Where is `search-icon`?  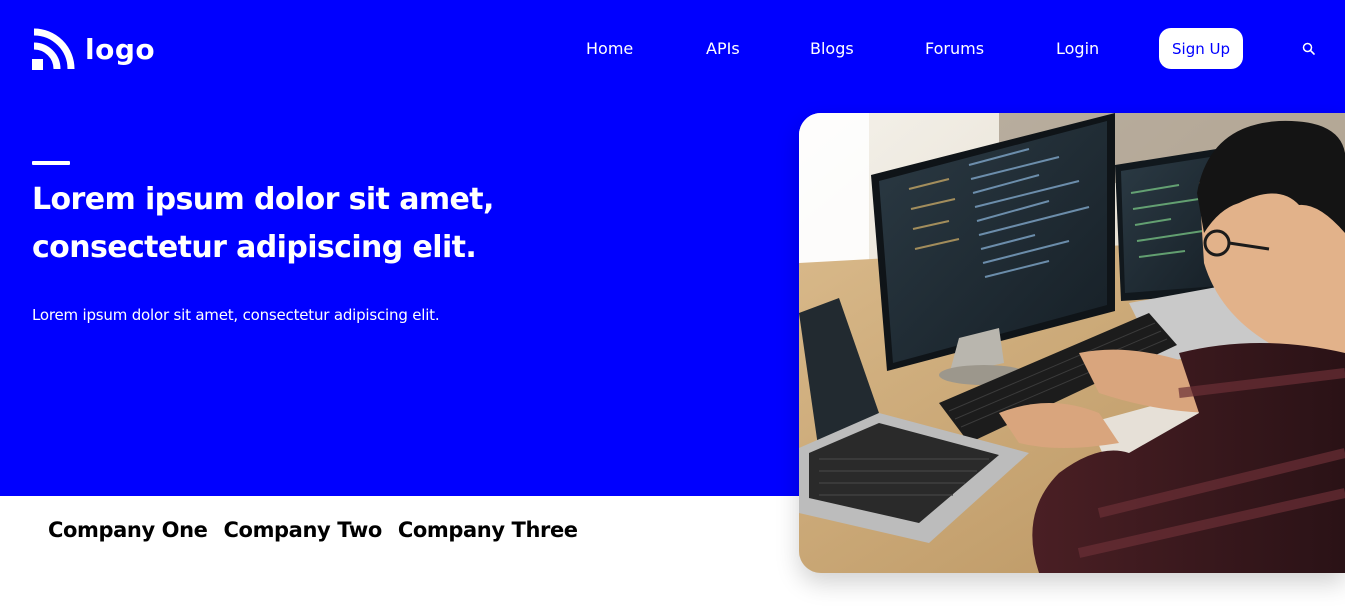
search-icon is located at coordinates (1309, 48).